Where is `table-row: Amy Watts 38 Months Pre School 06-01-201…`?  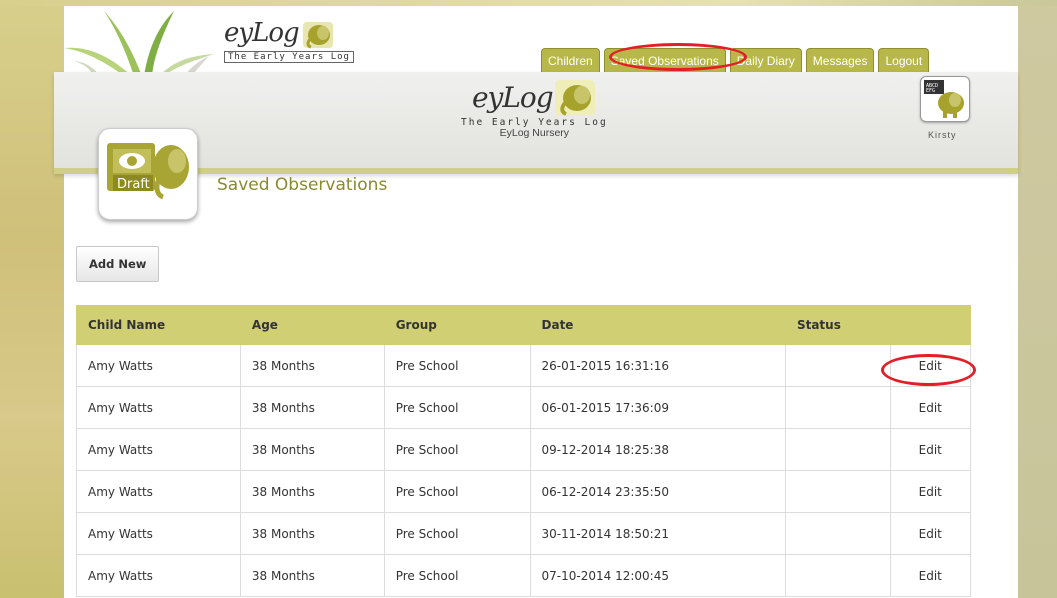
table-row: Amy Watts 38 Months Pre School 06-01-201… is located at coordinates (524, 407).